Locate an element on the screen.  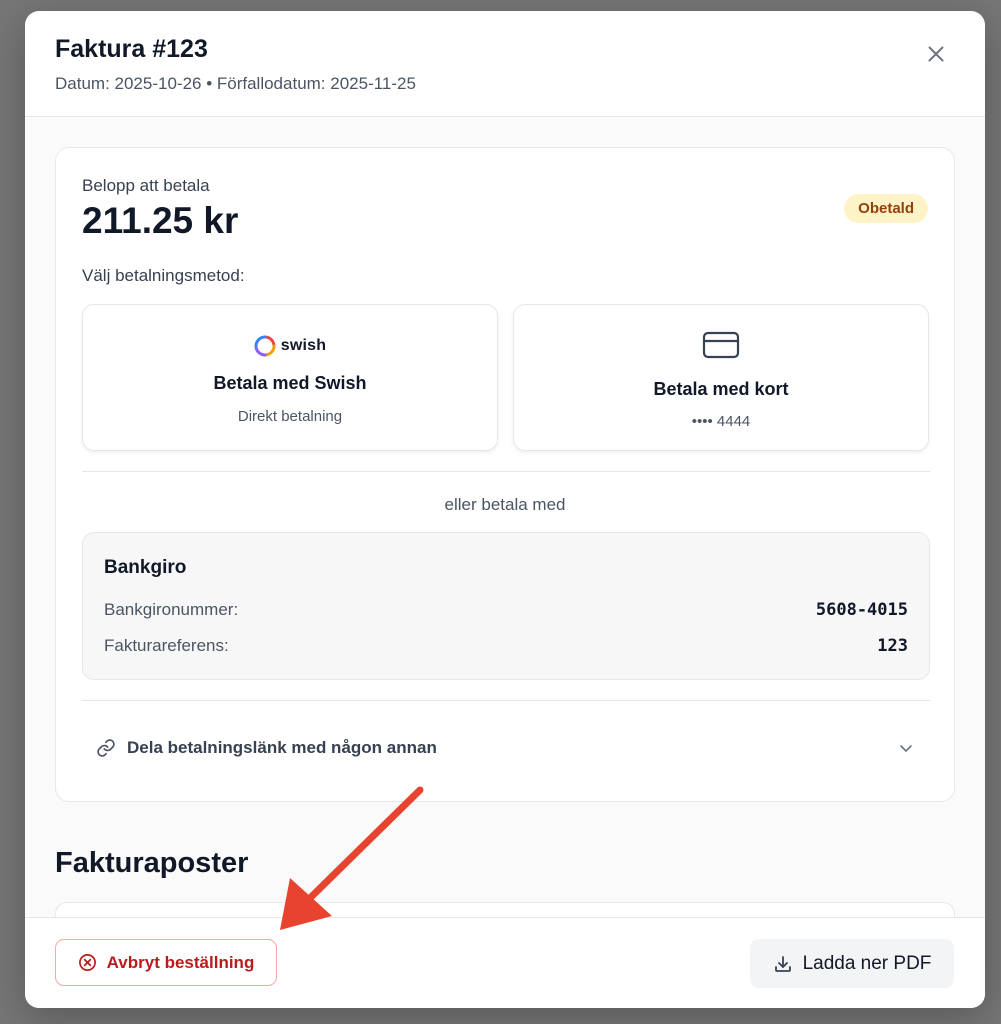
share-payment-link-label: Dela betalningslänk med någon annan is located at coordinates (282, 747).